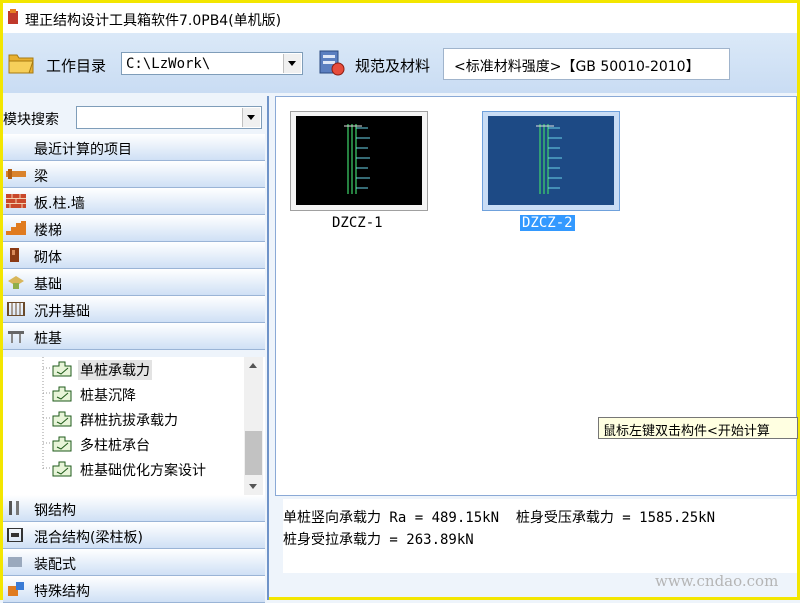 The image size is (800, 603). Describe the element at coordinates (698, 428) in the screenshot. I see `hint-tooltip: 鼠标左键双击构件<开始计算` at that location.